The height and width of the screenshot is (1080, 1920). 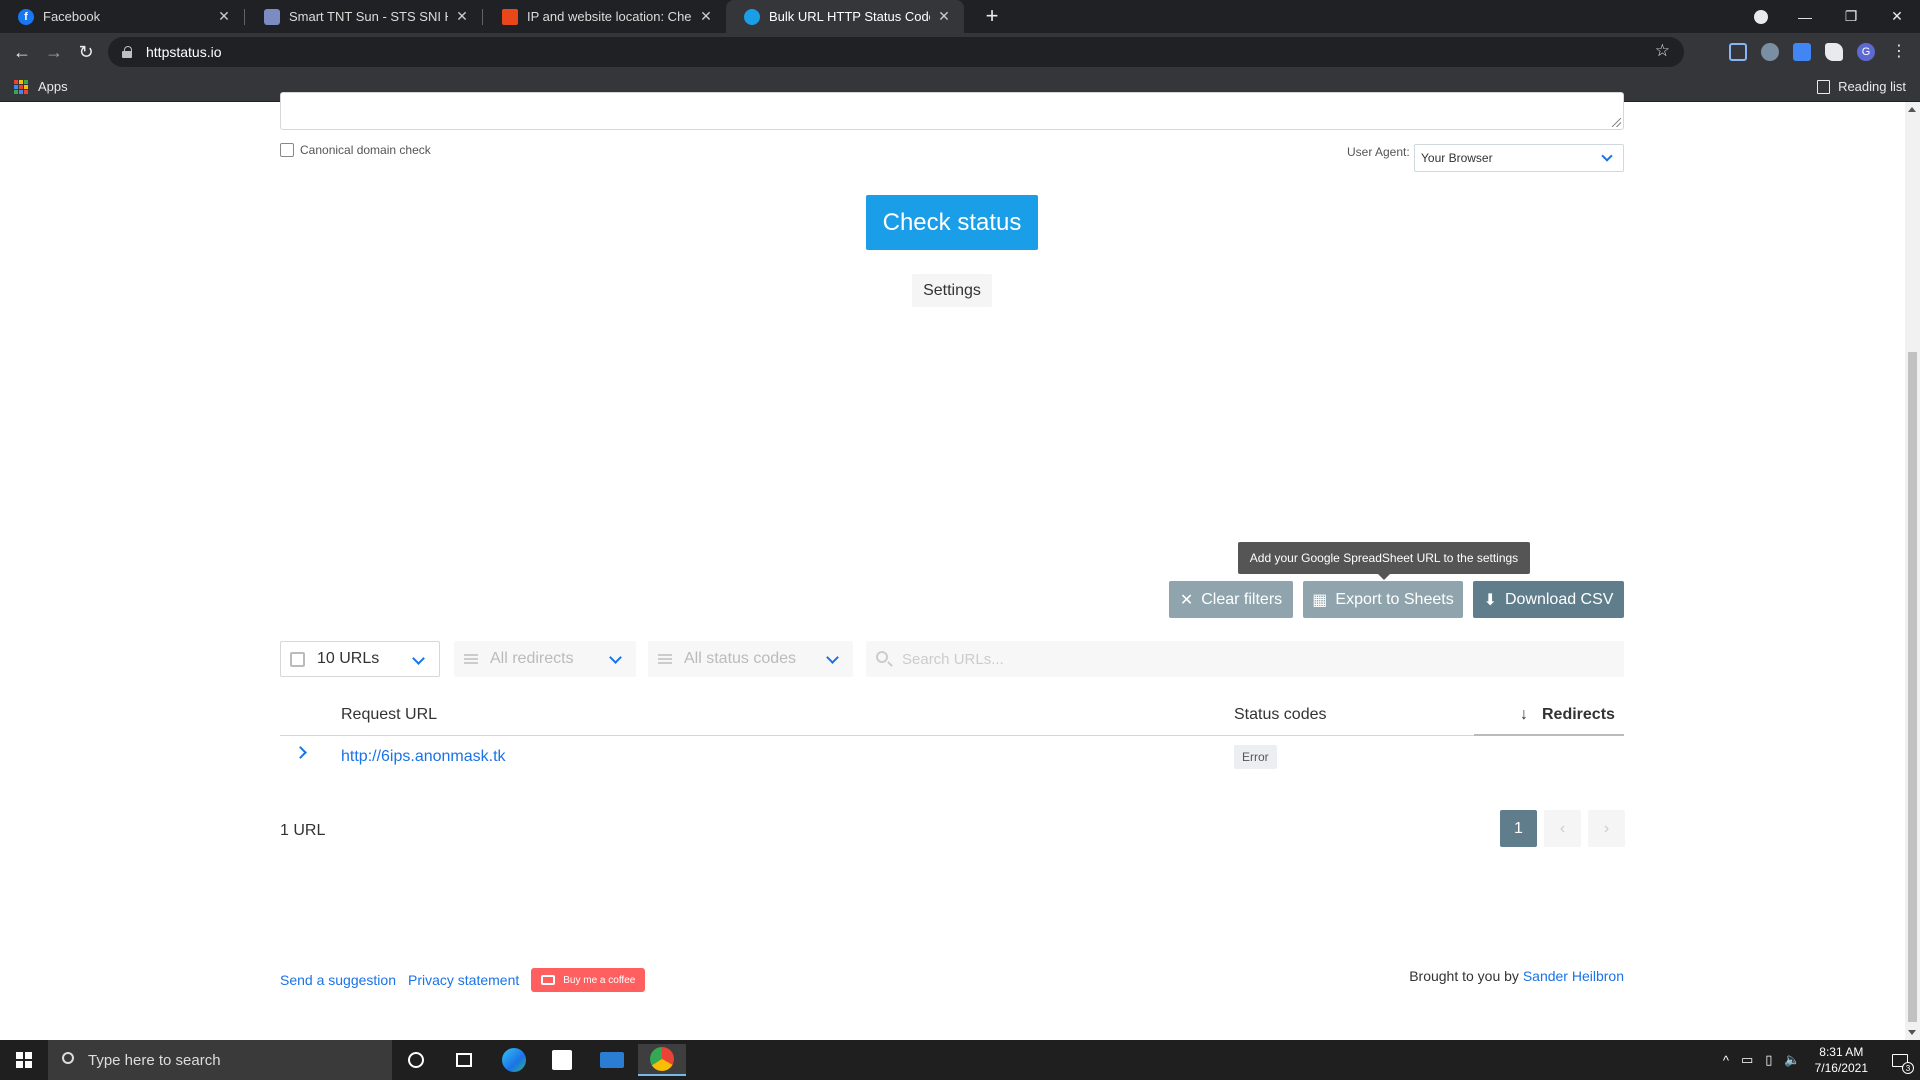 What do you see at coordinates (1524, 715) in the screenshot?
I see `sort-arrow-icon: ↓` at bounding box center [1524, 715].